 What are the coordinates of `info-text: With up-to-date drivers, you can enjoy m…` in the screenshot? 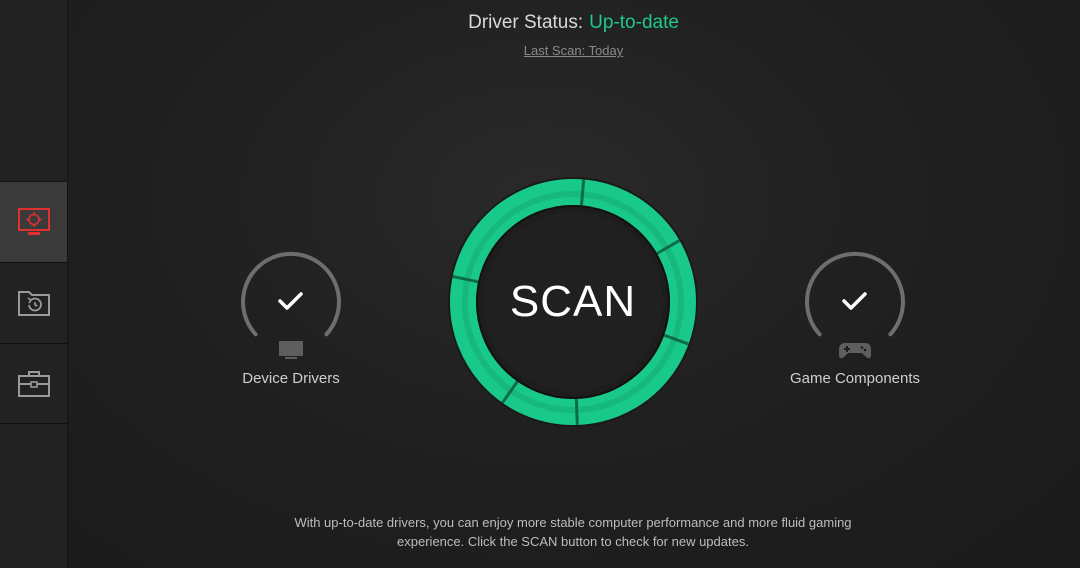 It's located at (573, 532).